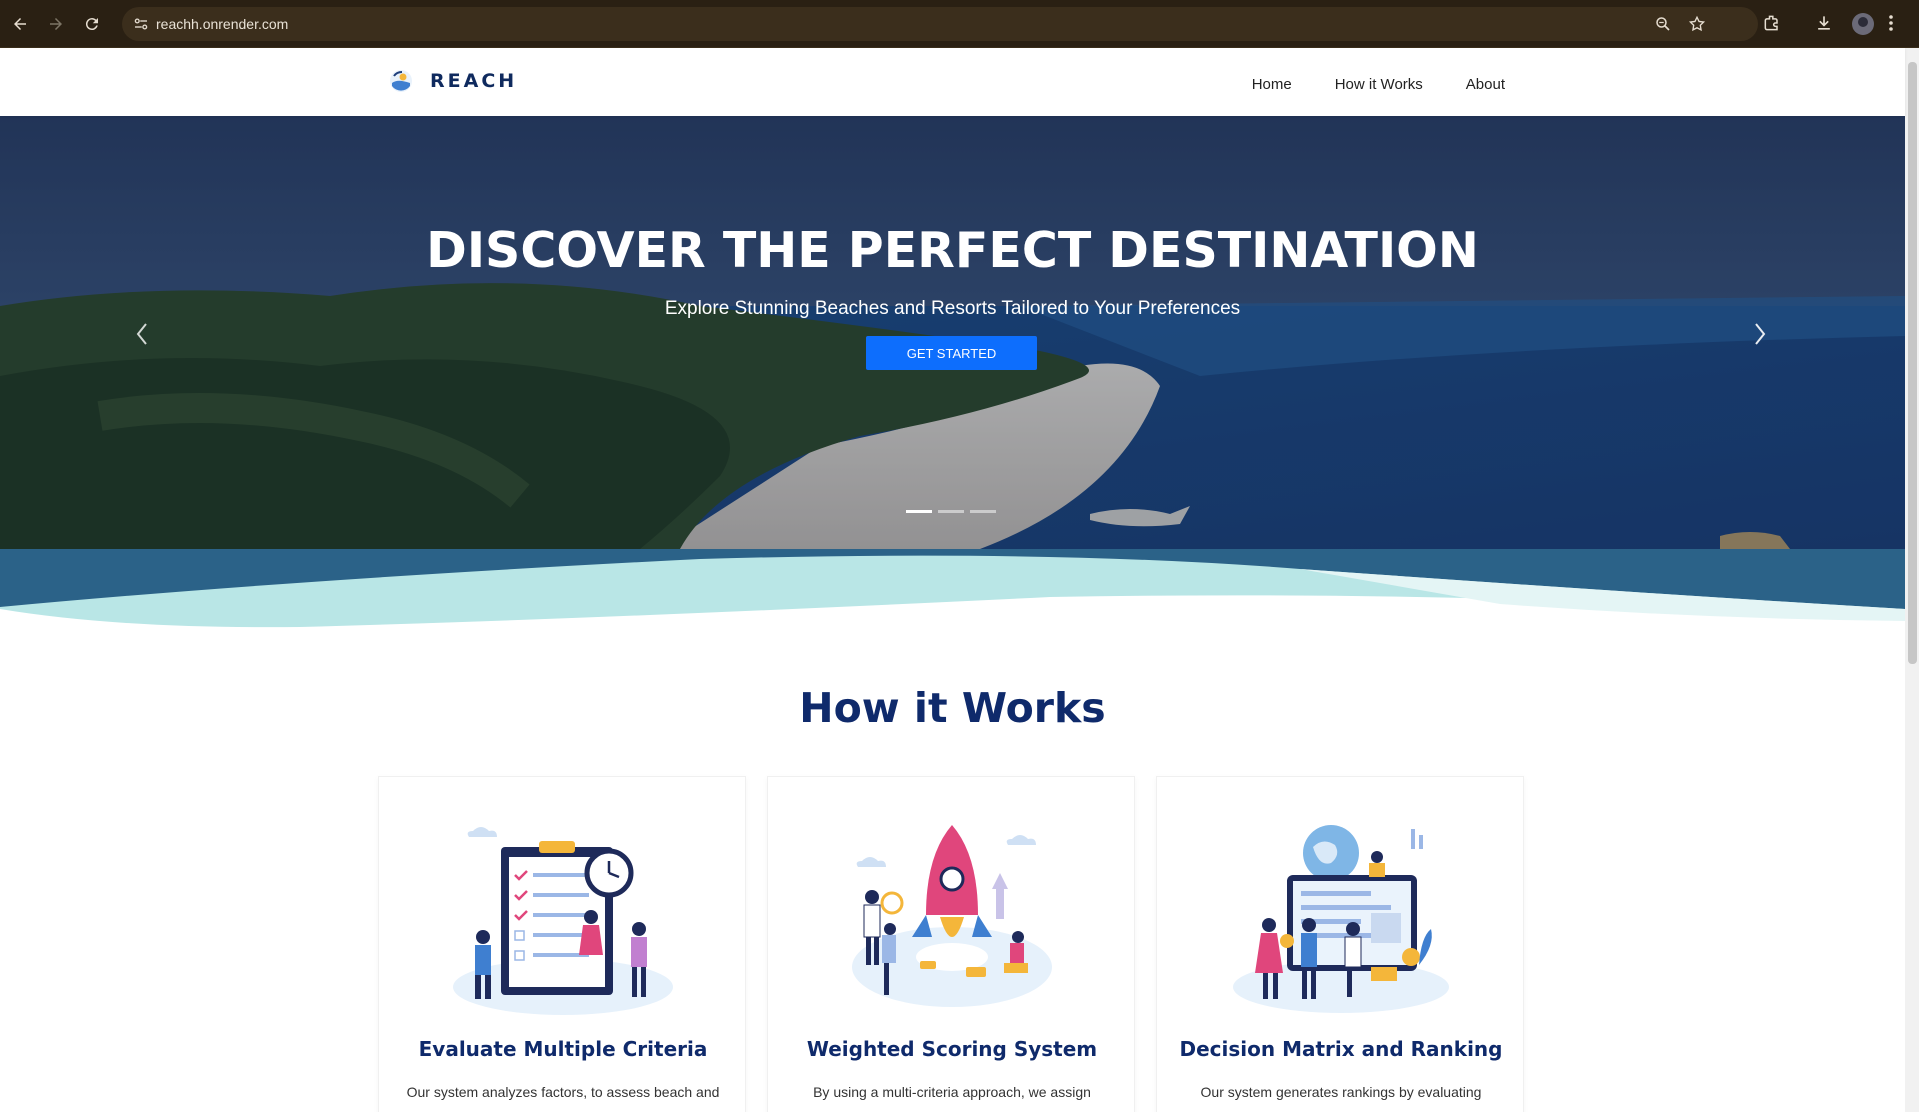  I want to click on carousel-prev-icon, so click(142, 334).